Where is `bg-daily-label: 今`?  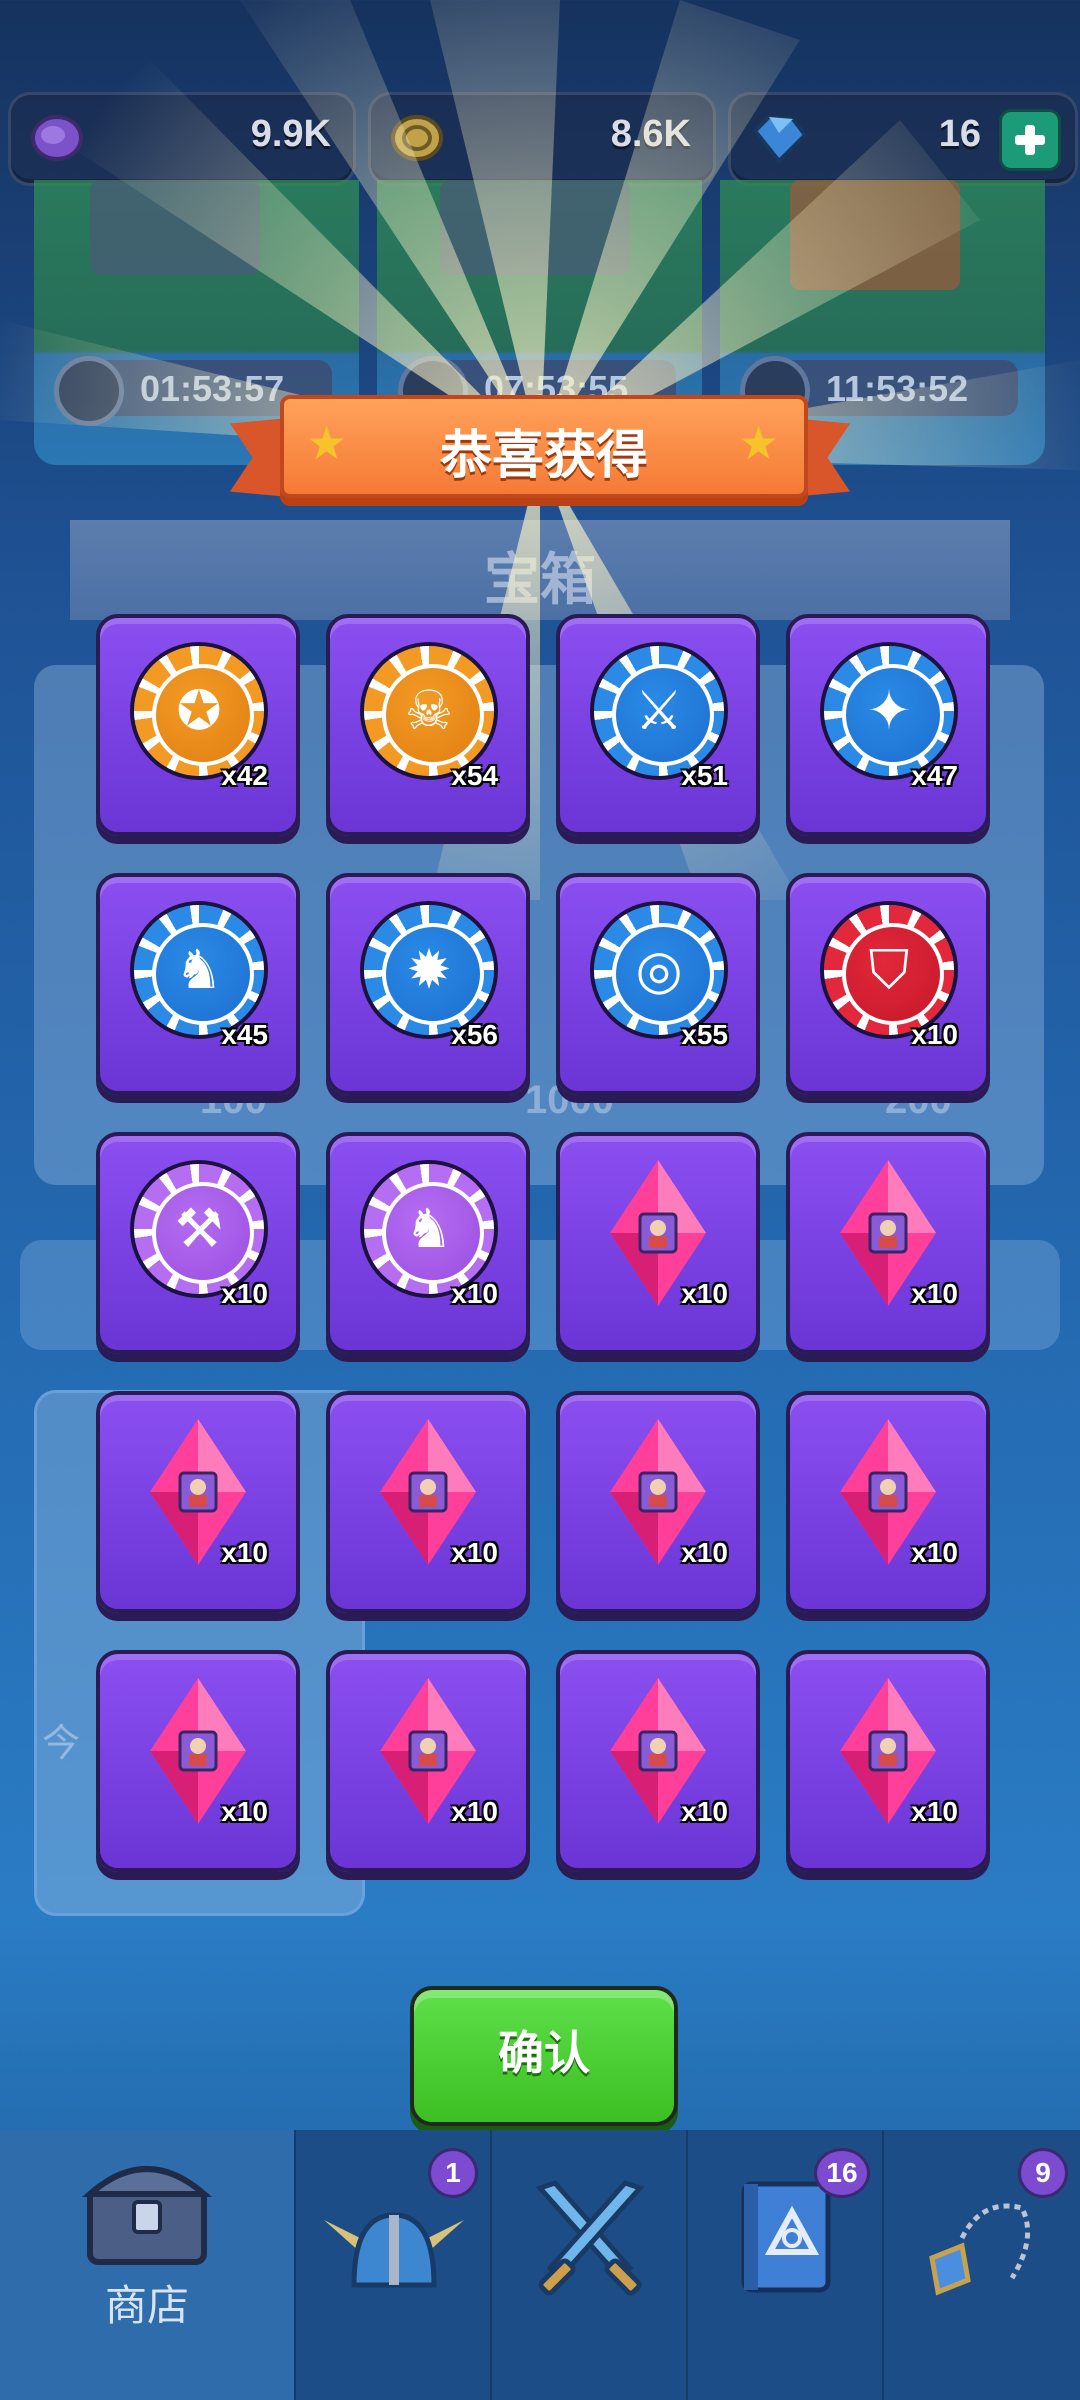 bg-daily-label: 今 is located at coordinates (61, 1744).